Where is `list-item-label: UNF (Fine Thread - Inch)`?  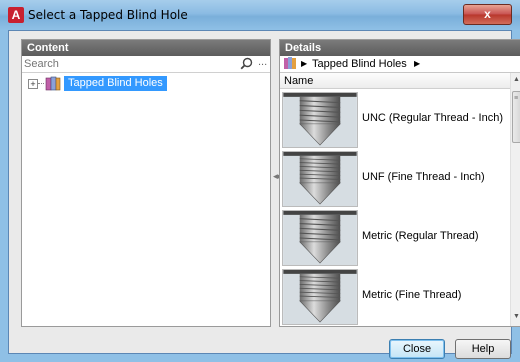 list-item-label: UNF (Fine Thread - Inch) is located at coordinates (423, 177).